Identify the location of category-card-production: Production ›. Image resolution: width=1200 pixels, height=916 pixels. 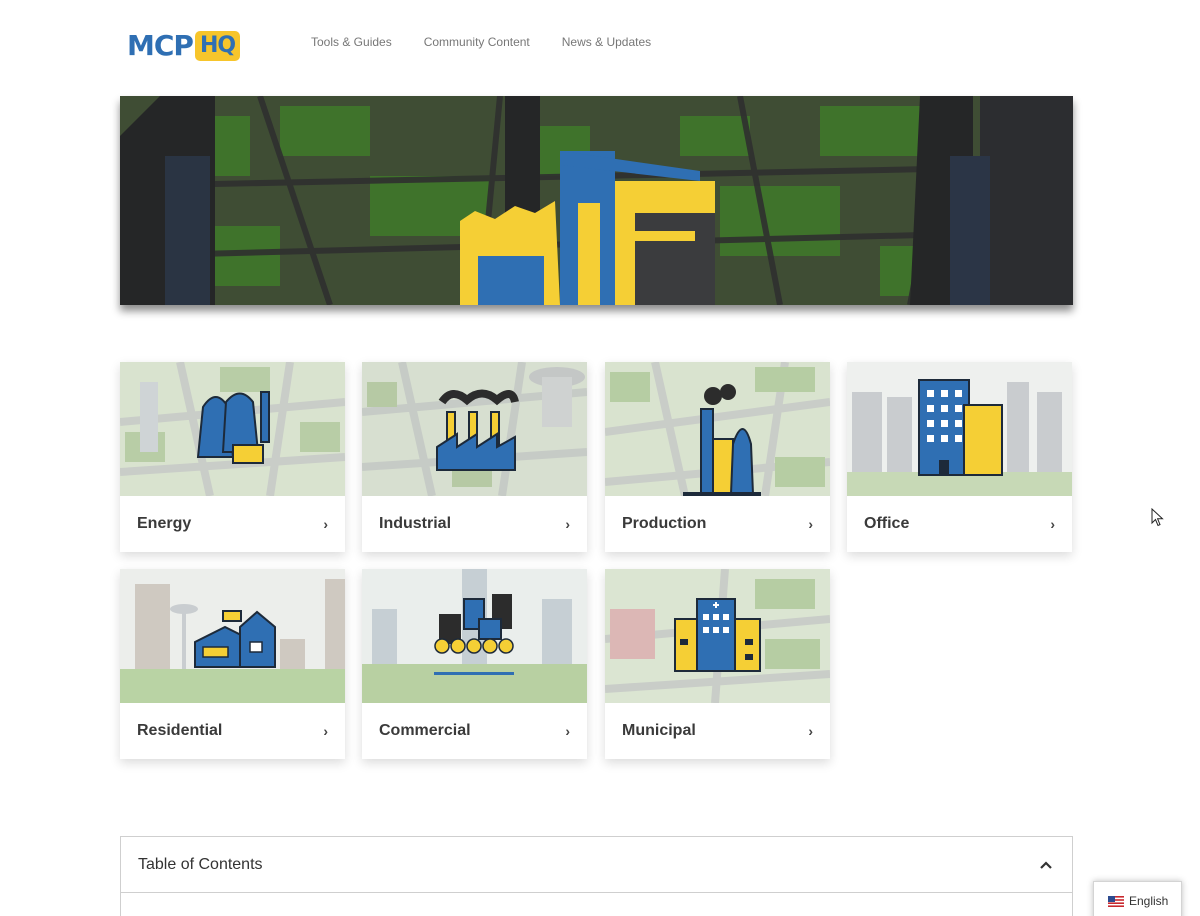
(717, 457).